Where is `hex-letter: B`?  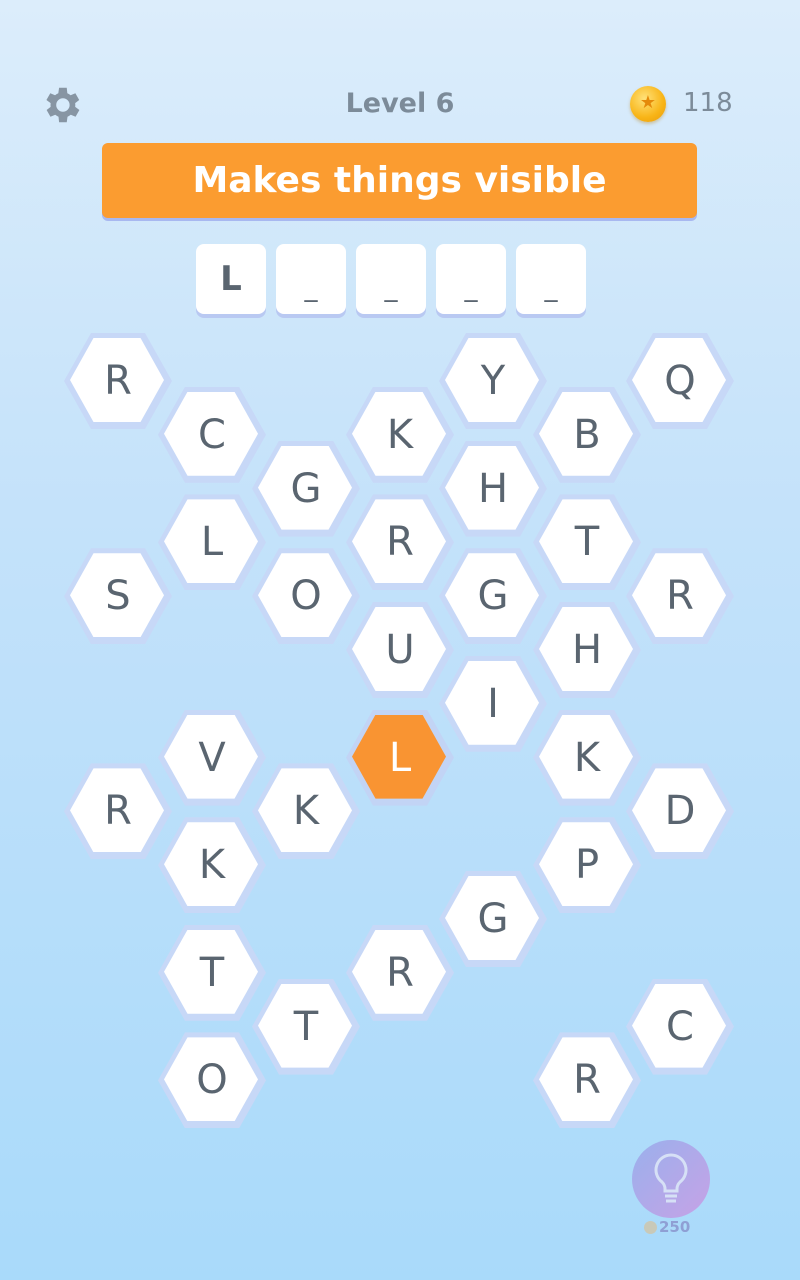
hex-letter: B is located at coordinates (587, 434).